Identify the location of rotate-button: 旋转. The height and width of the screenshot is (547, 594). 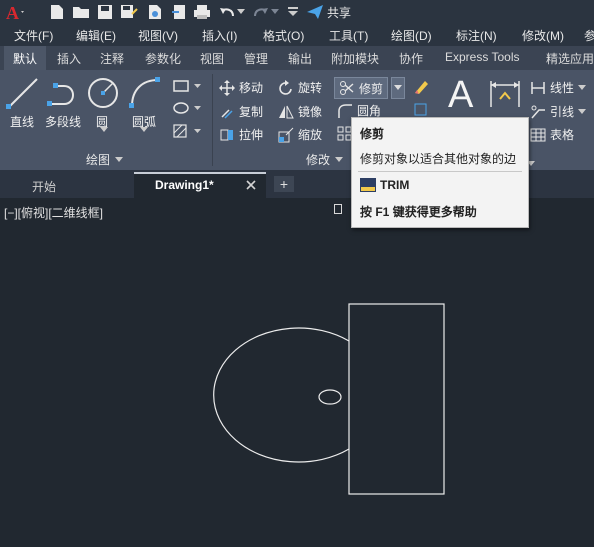
(300, 87).